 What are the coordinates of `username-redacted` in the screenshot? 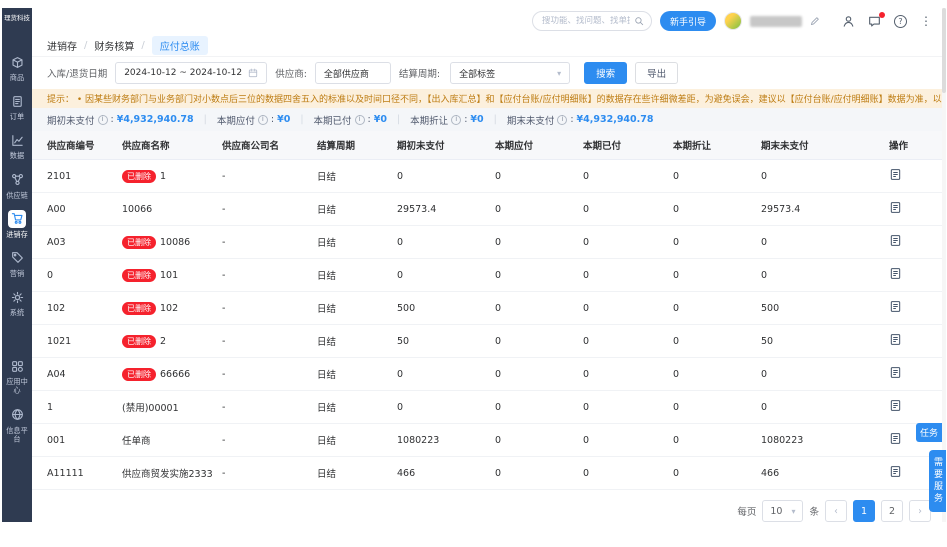 It's located at (776, 21).